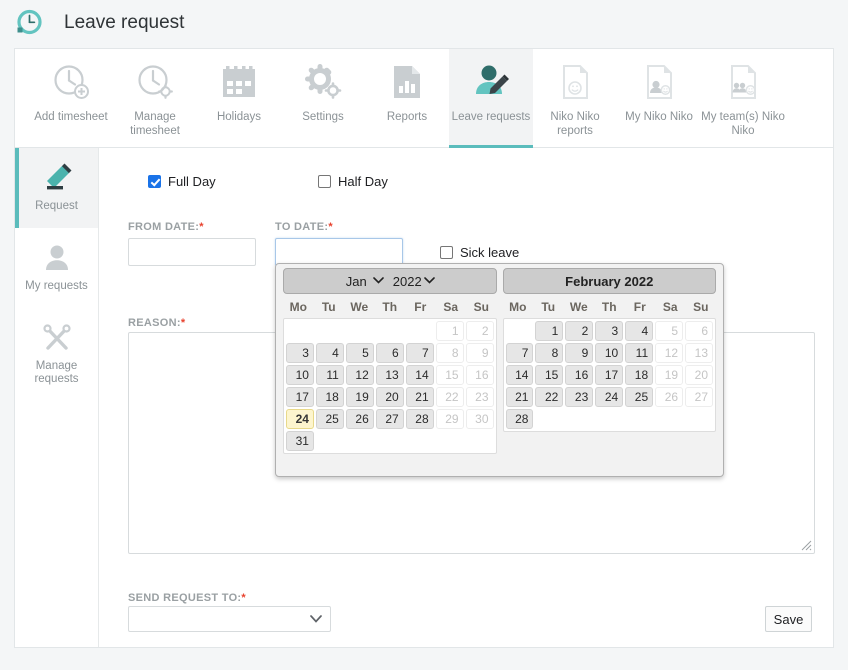  I want to click on half-day-checkbox-row: Half Day, so click(353, 181).